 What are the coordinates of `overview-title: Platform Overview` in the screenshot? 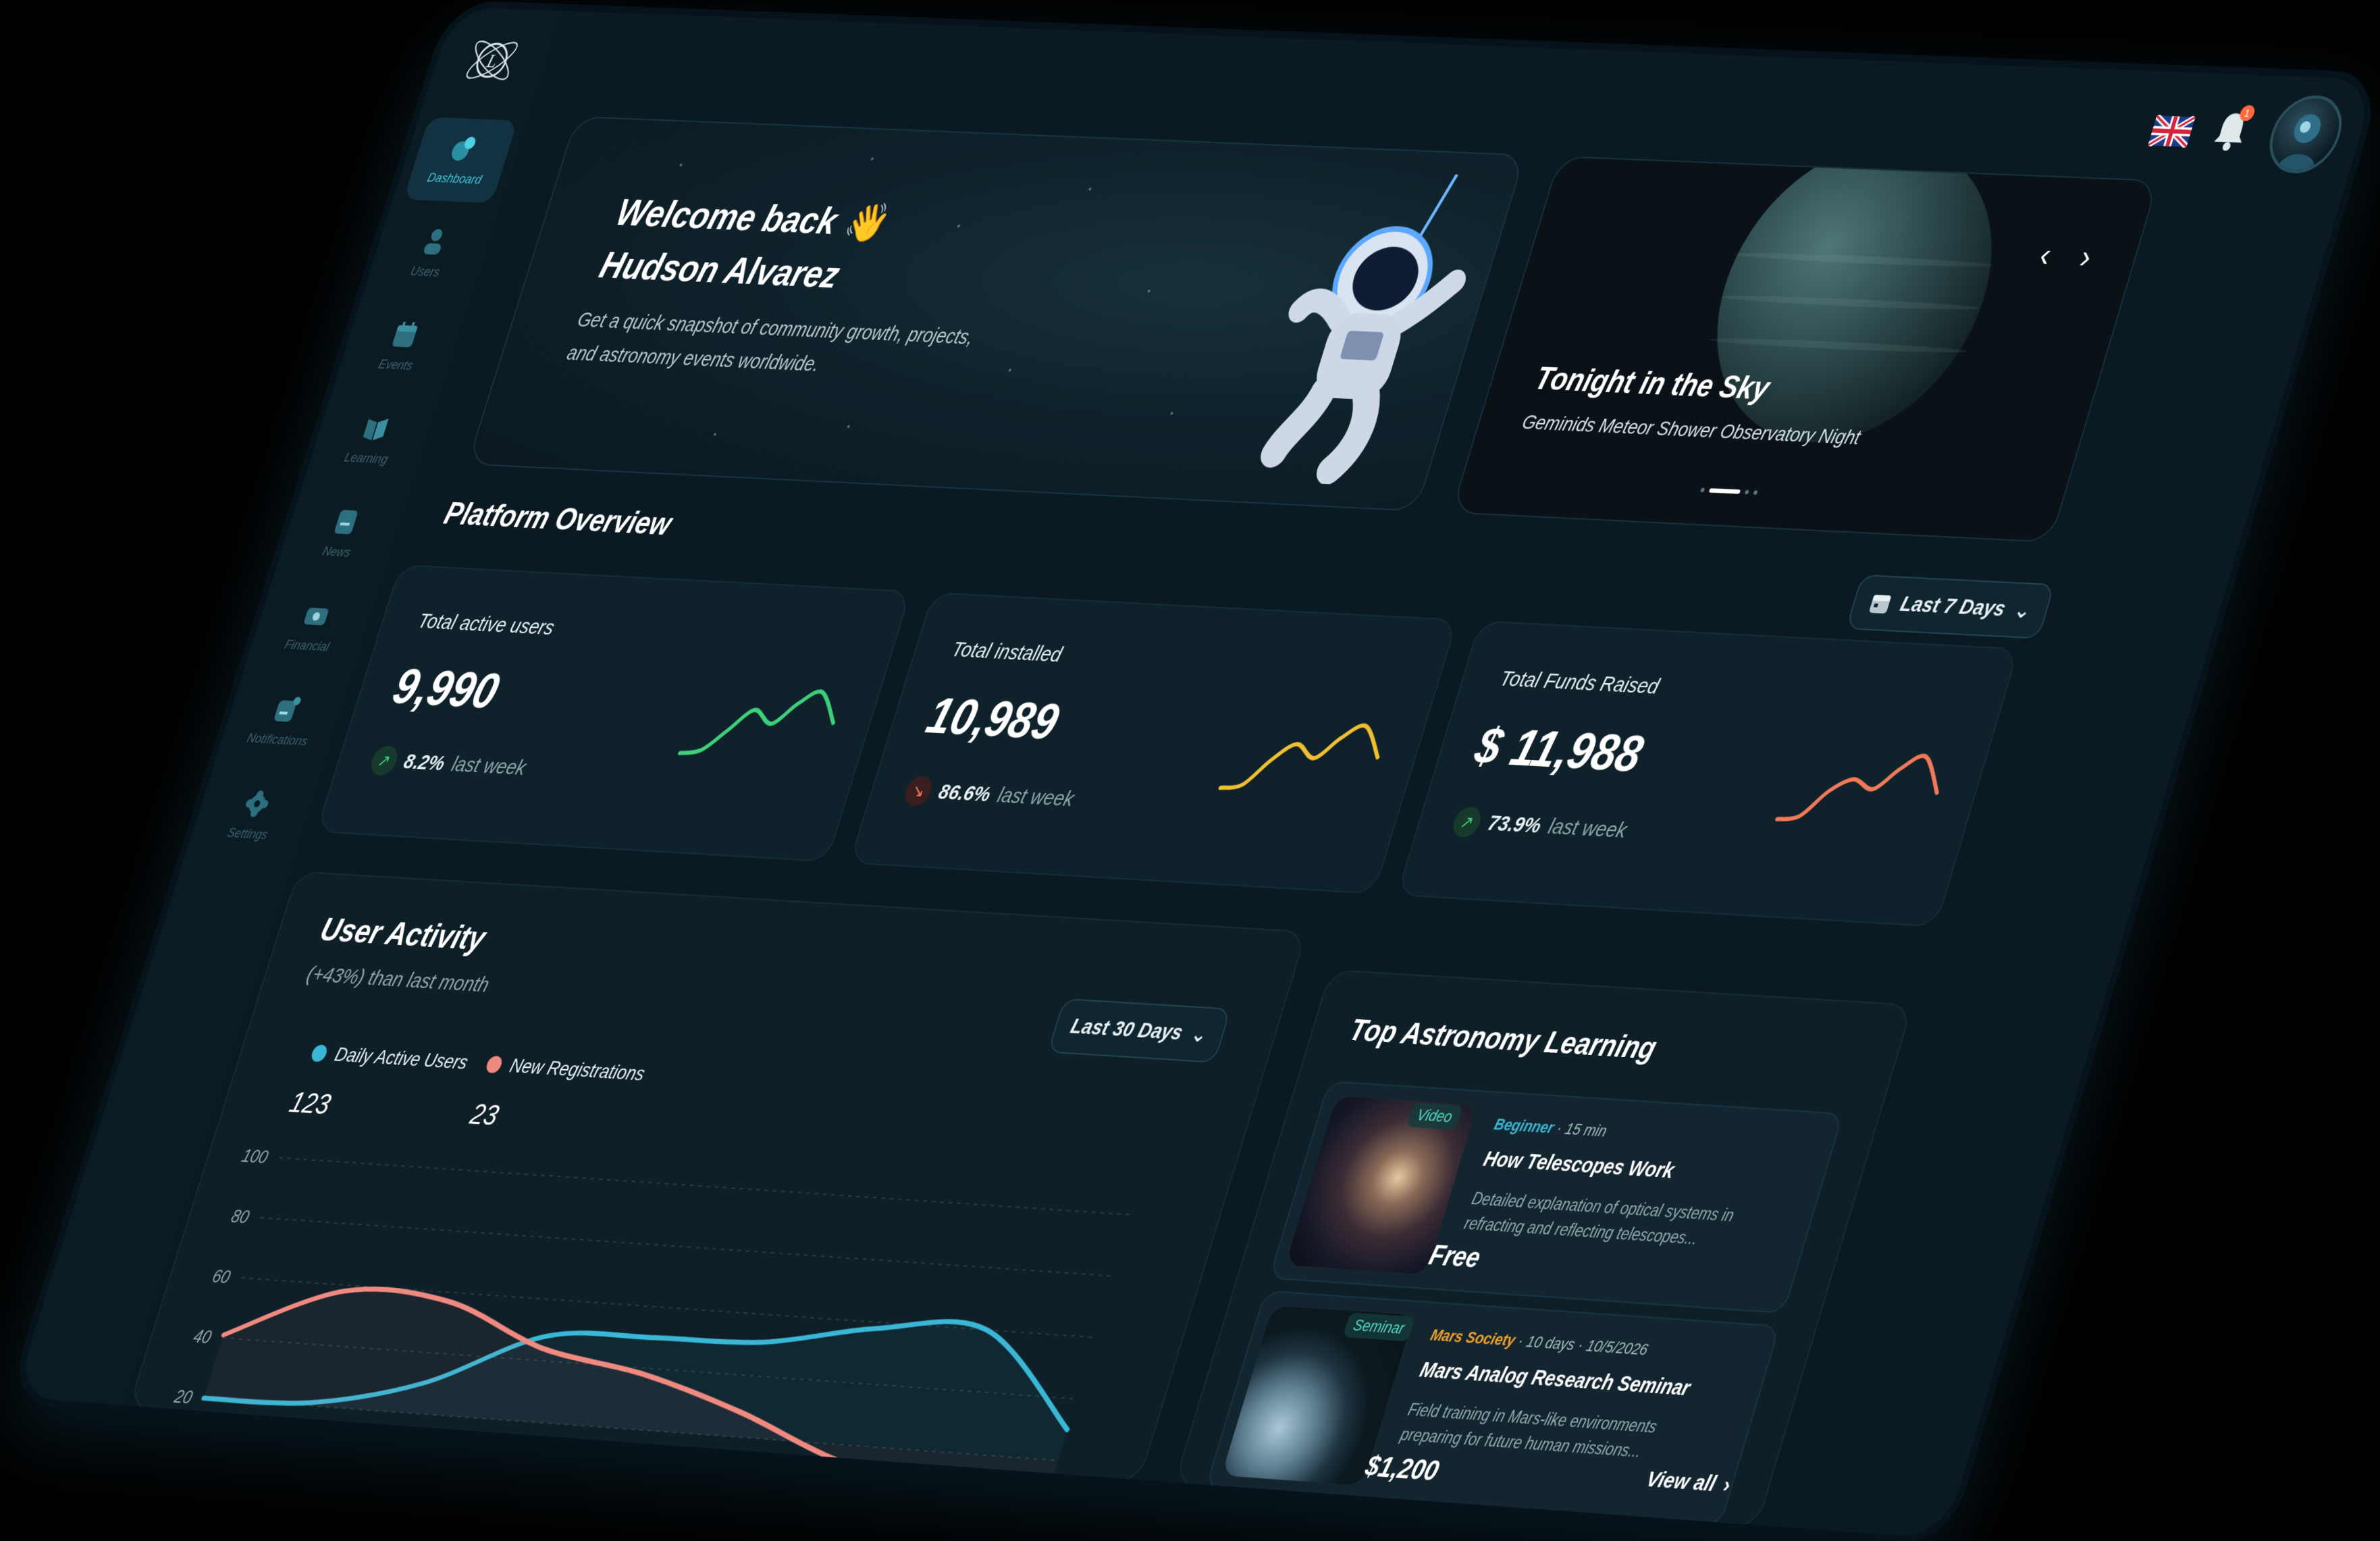 It's located at (558, 519).